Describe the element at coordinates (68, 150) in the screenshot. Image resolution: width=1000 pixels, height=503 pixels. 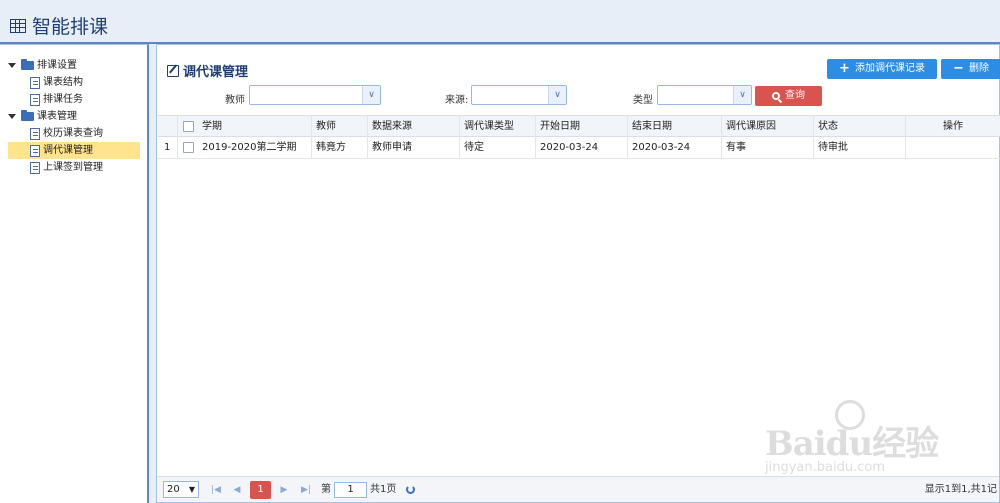
I see `sidebar-item-label: 调代课管理` at that location.